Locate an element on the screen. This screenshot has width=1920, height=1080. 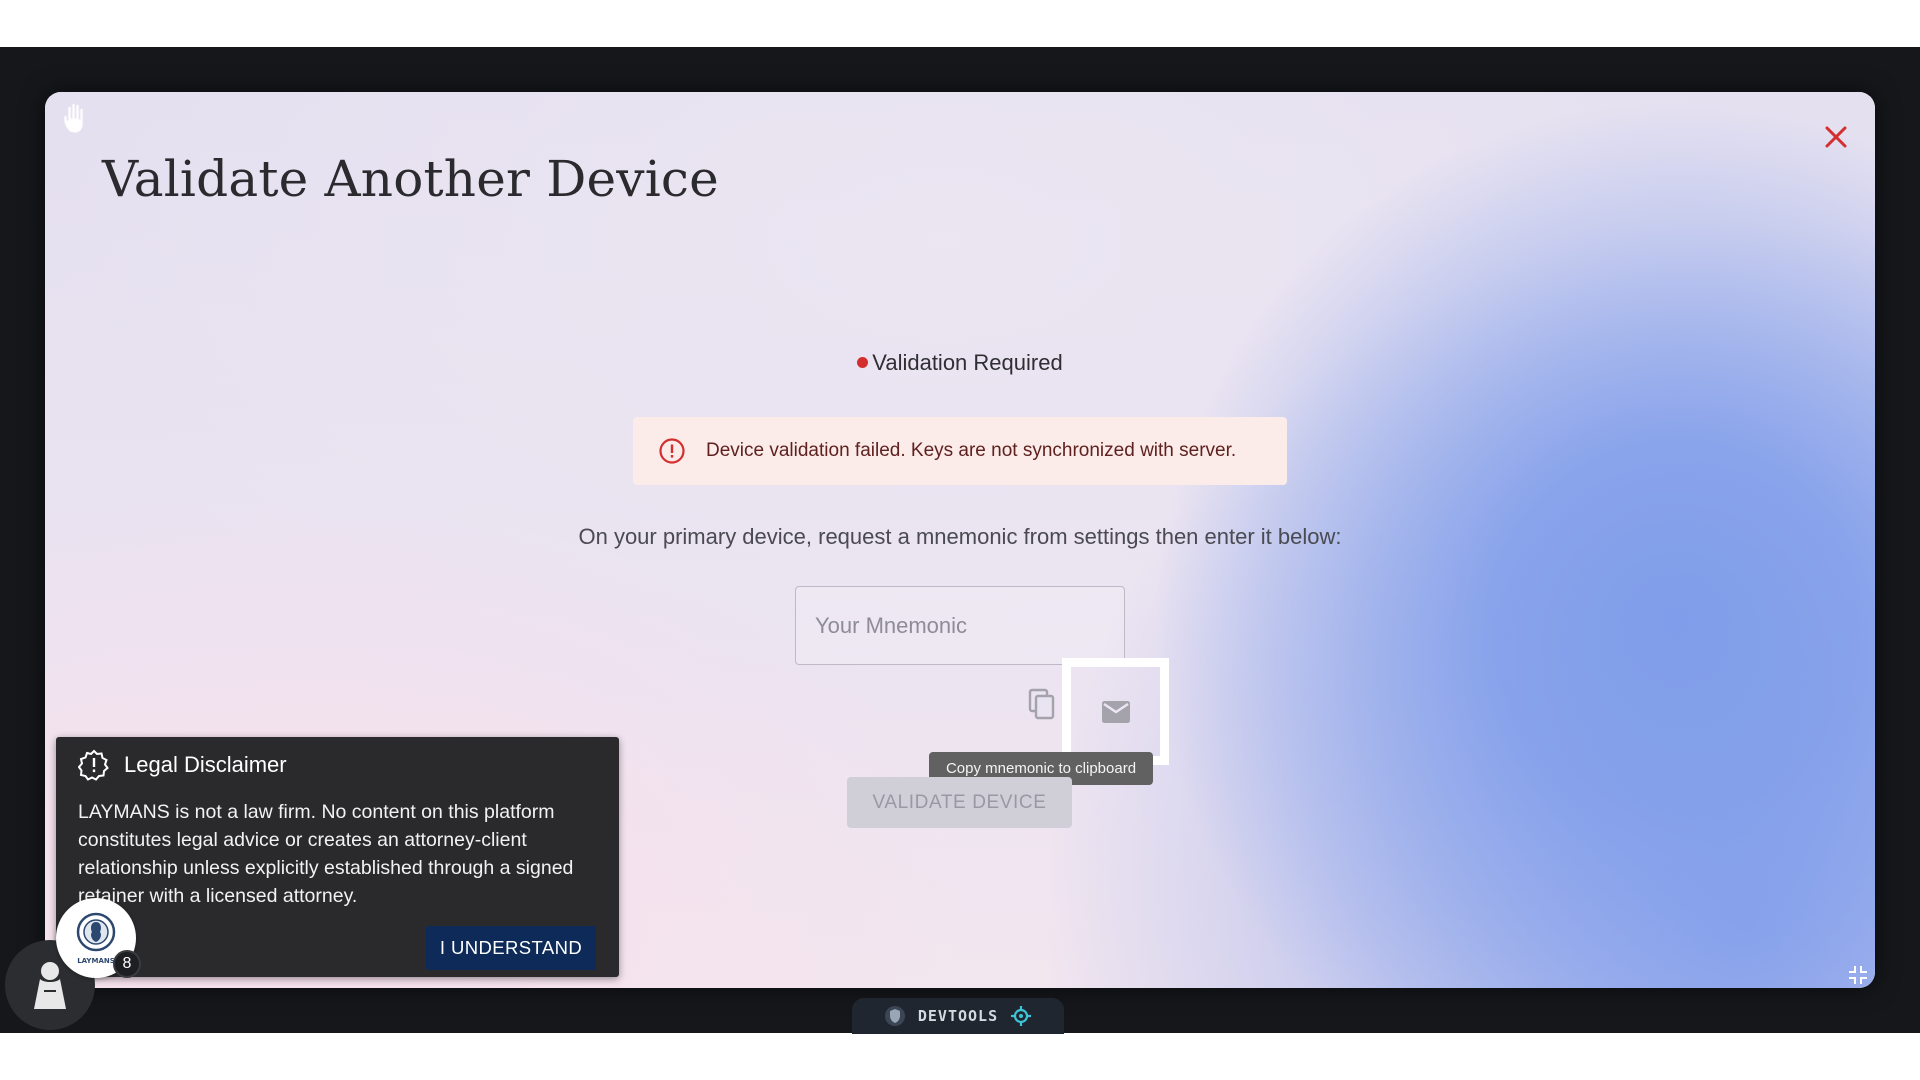
email-icon is located at coordinates (1115, 711).